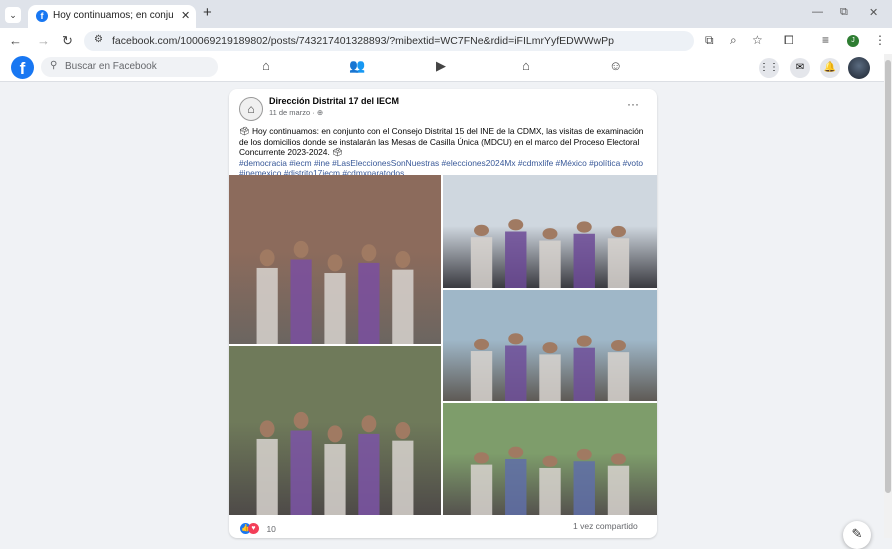  What do you see at coordinates (54, 65) in the screenshot?
I see `search-icon: ⚲` at bounding box center [54, 65].